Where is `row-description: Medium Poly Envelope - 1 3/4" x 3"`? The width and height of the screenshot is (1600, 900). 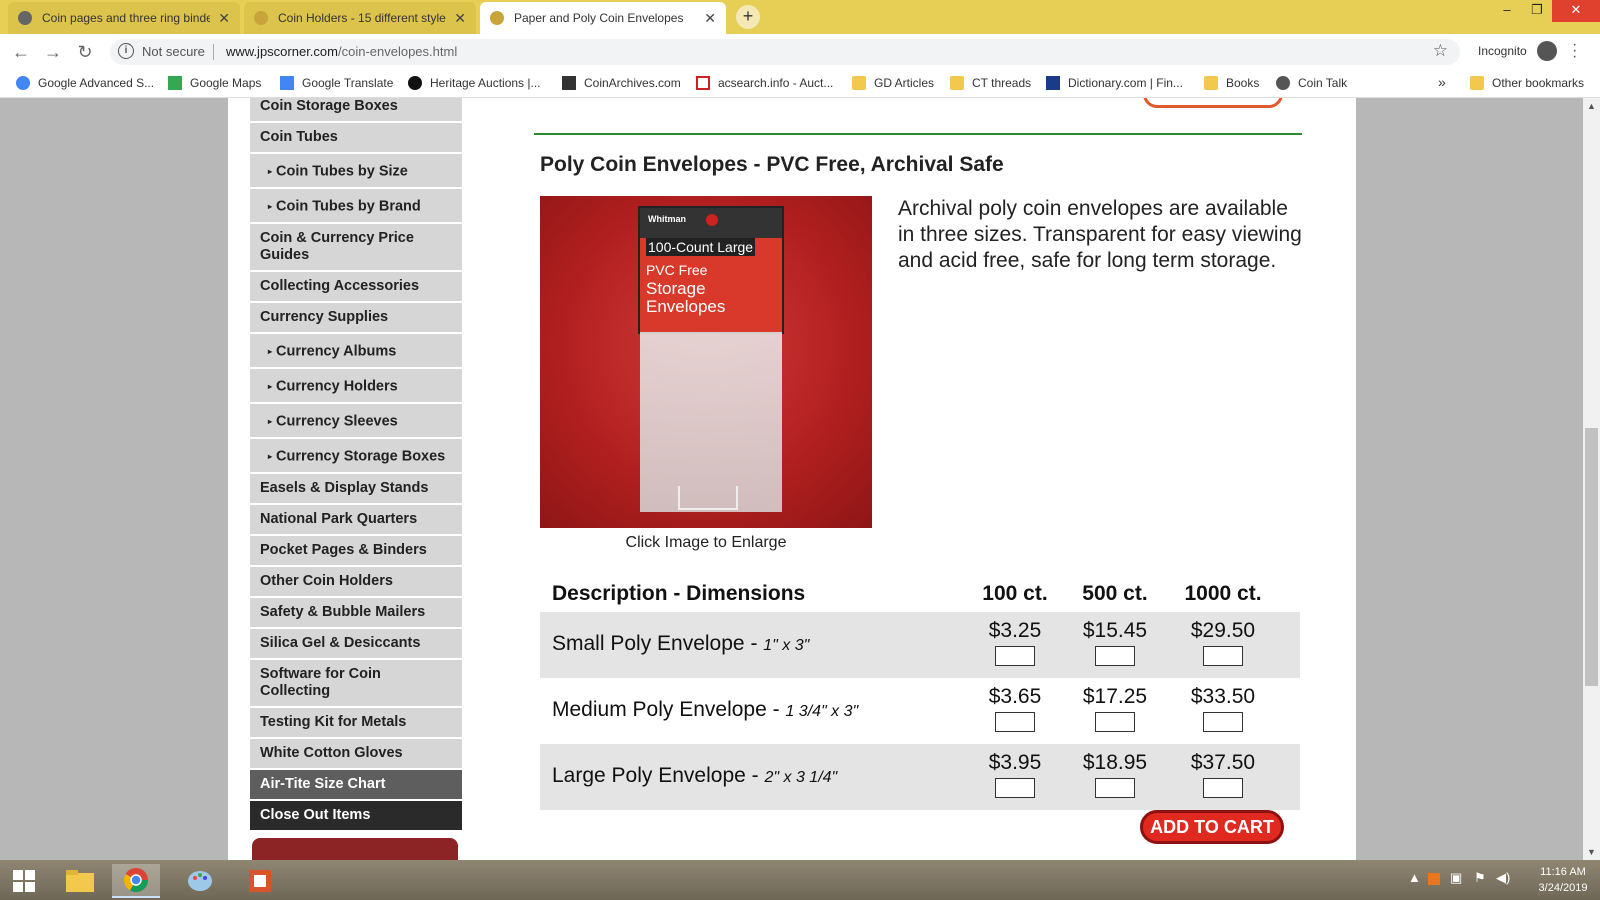
row-description: Medium Poly Envelope - 1 3/4" x 3" is located at coordinates (705, 709).